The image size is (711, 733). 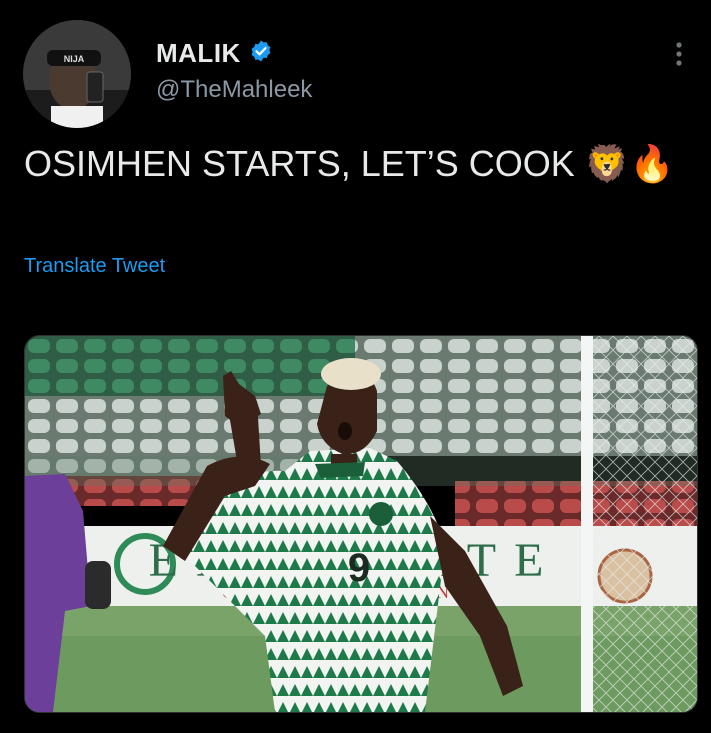 I want to click on avatar: NIJA, so click(x=77, y=74).